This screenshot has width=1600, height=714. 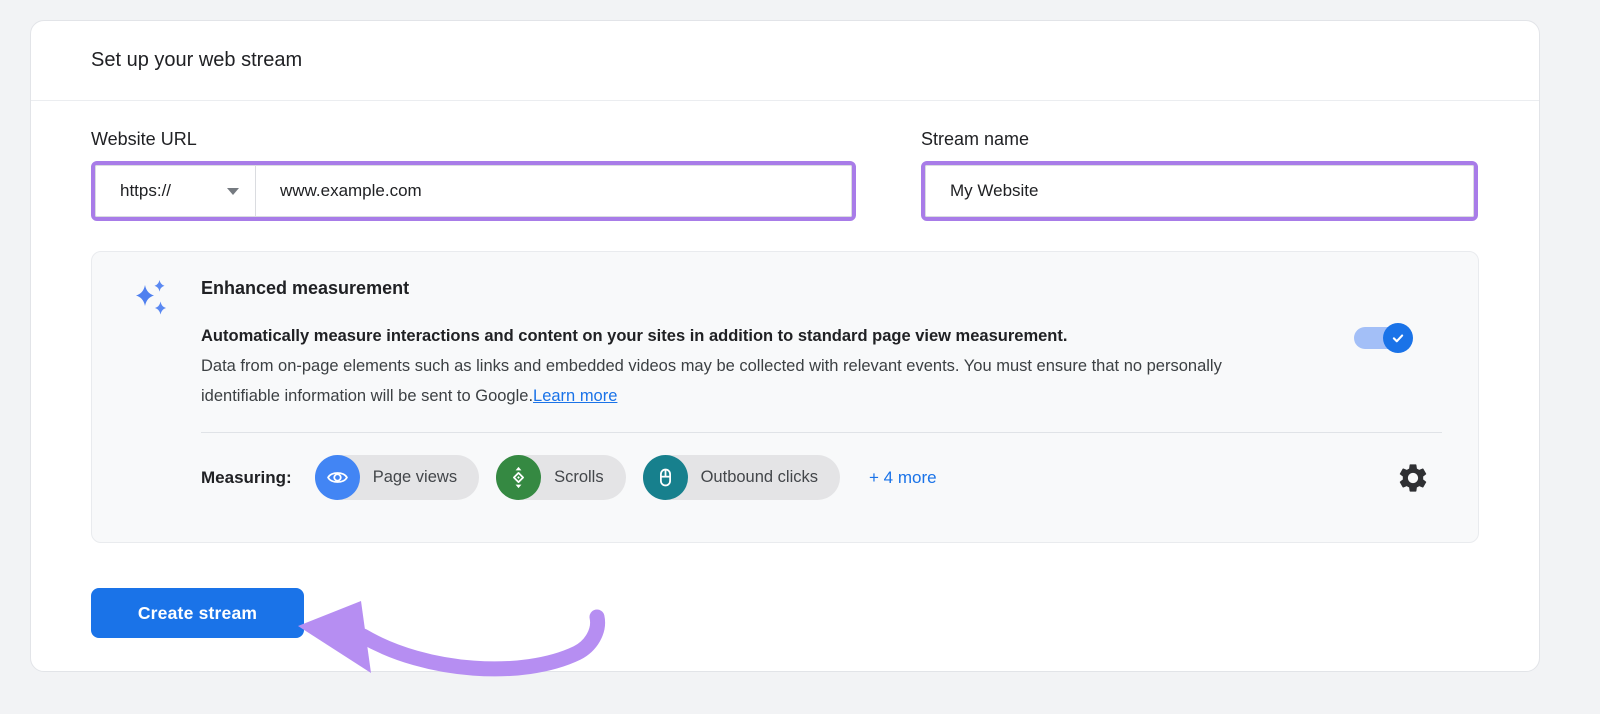 I want to click on stream-name-input: My Website, so click(x=1199, y=191).